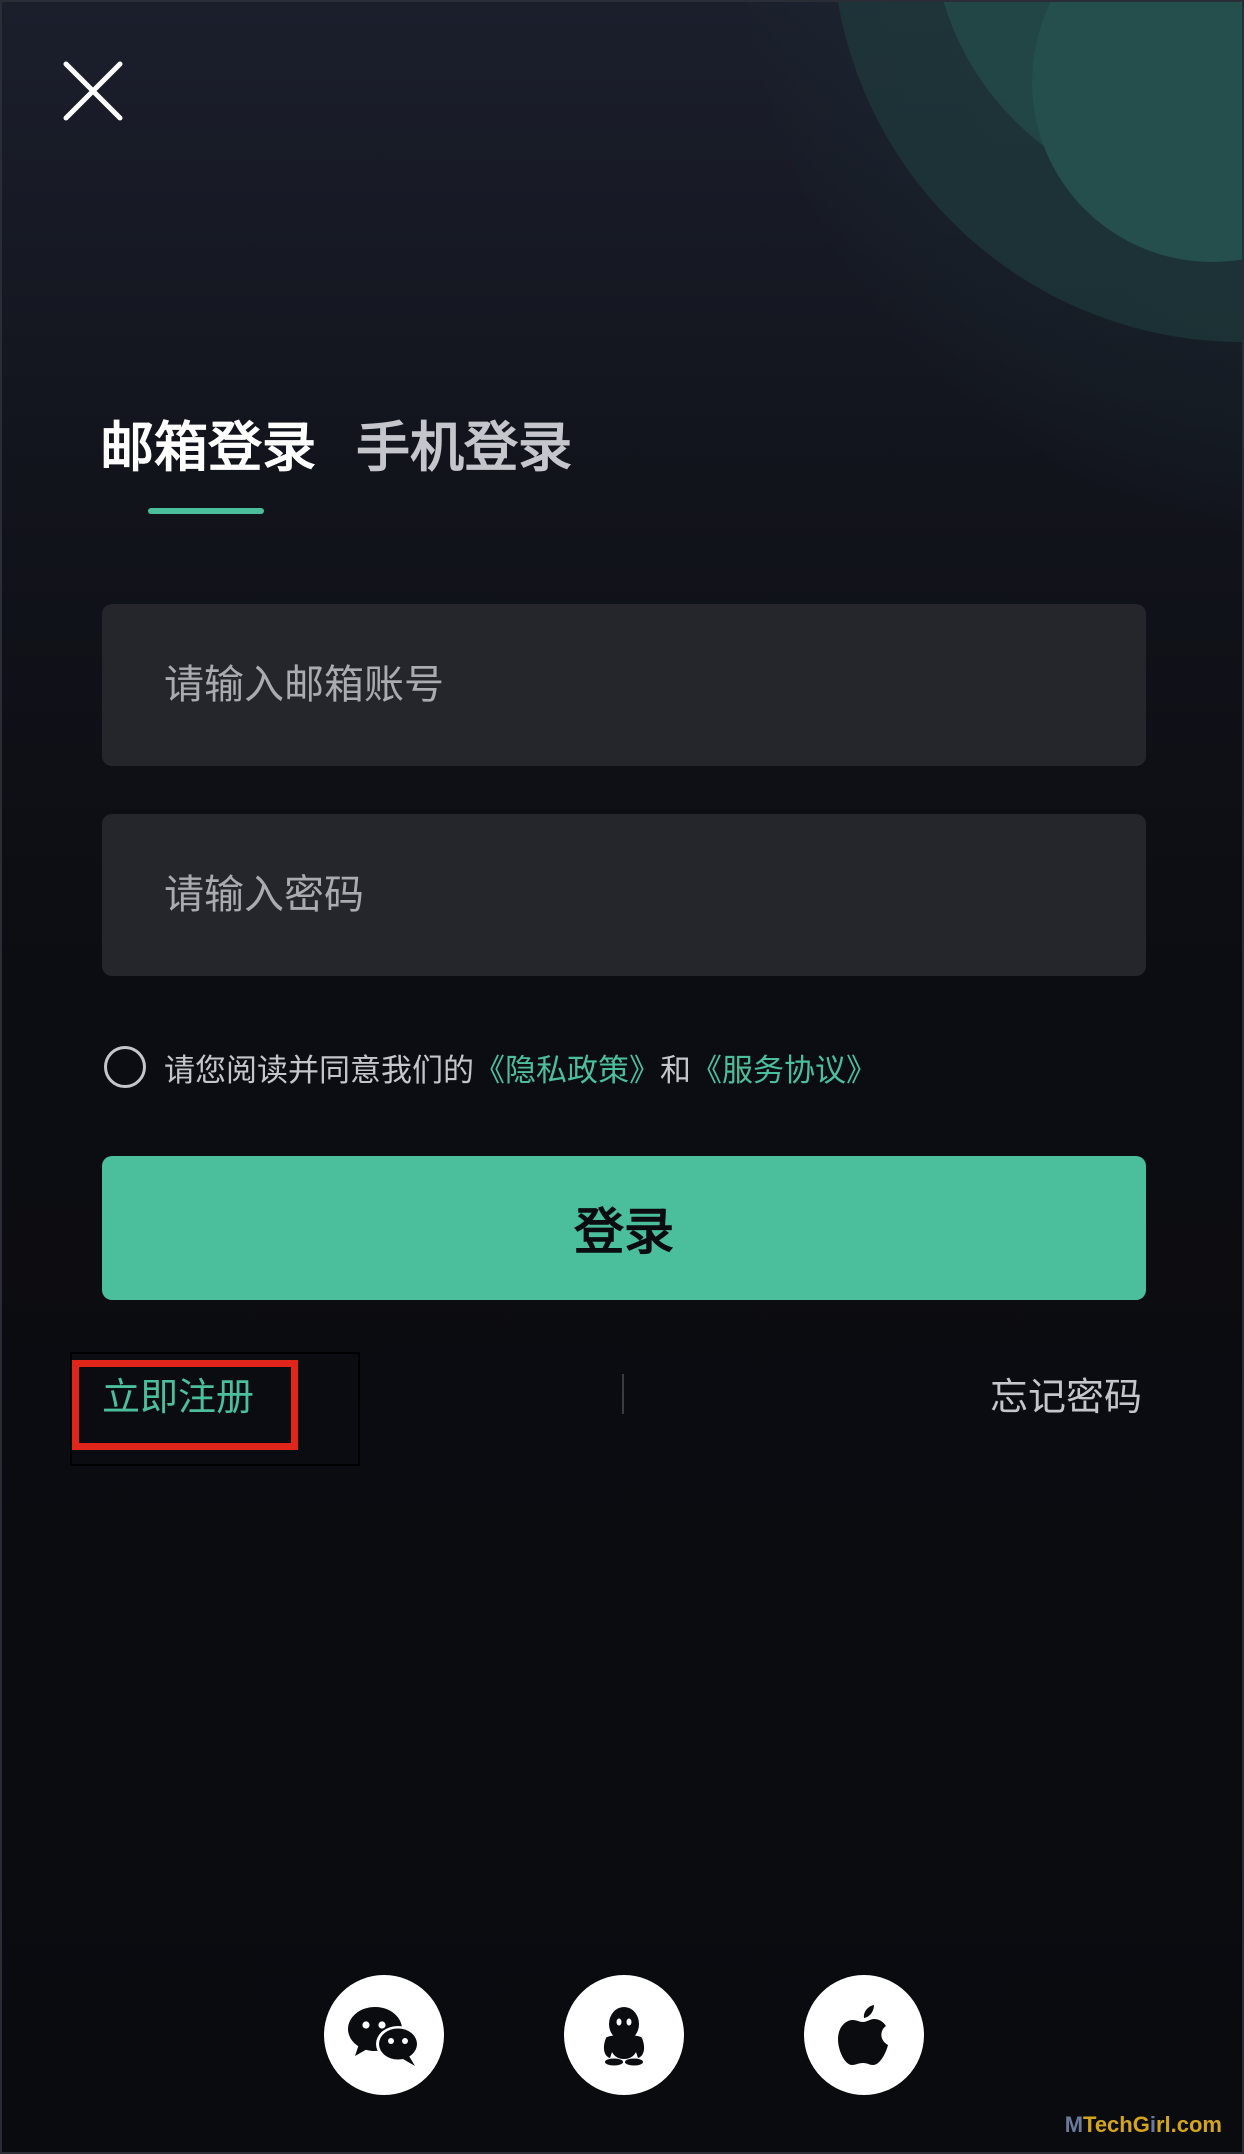 This screenshot has width=1244, height=2154. I want to click on close-icon, so click(93, 91).